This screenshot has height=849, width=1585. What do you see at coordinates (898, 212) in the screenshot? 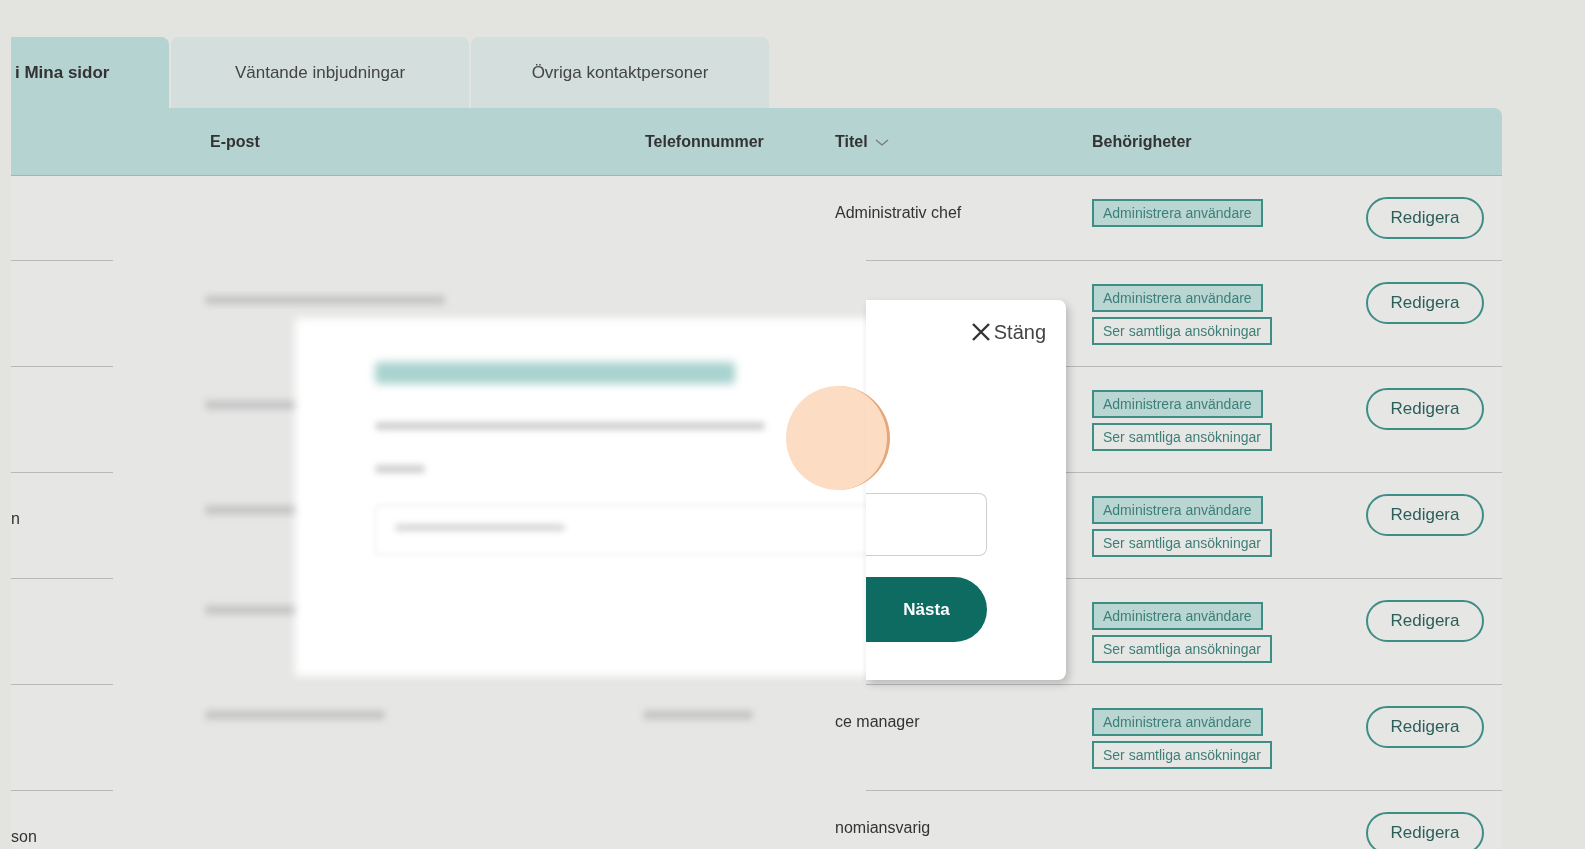
I see `table-cell: Administrativ chef` at bounding box center [898, 212].